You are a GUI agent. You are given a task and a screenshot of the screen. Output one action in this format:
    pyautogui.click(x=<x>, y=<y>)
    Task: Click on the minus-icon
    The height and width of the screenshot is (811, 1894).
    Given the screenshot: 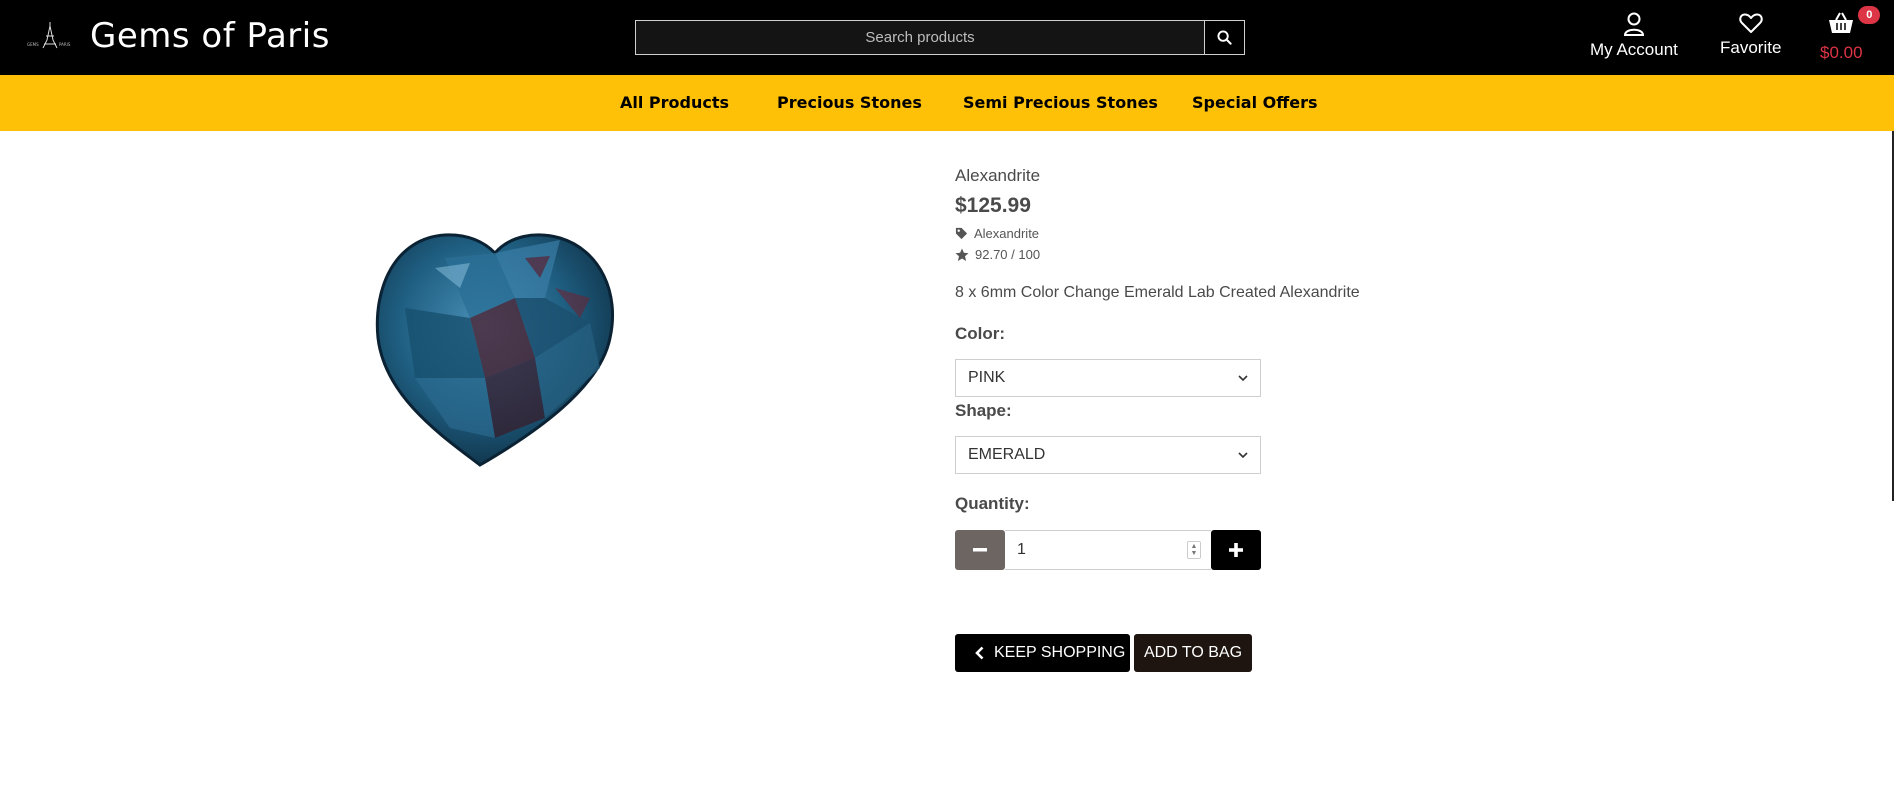 What is the action you would take?
    pyautogui.click(x=980, y=550)
    